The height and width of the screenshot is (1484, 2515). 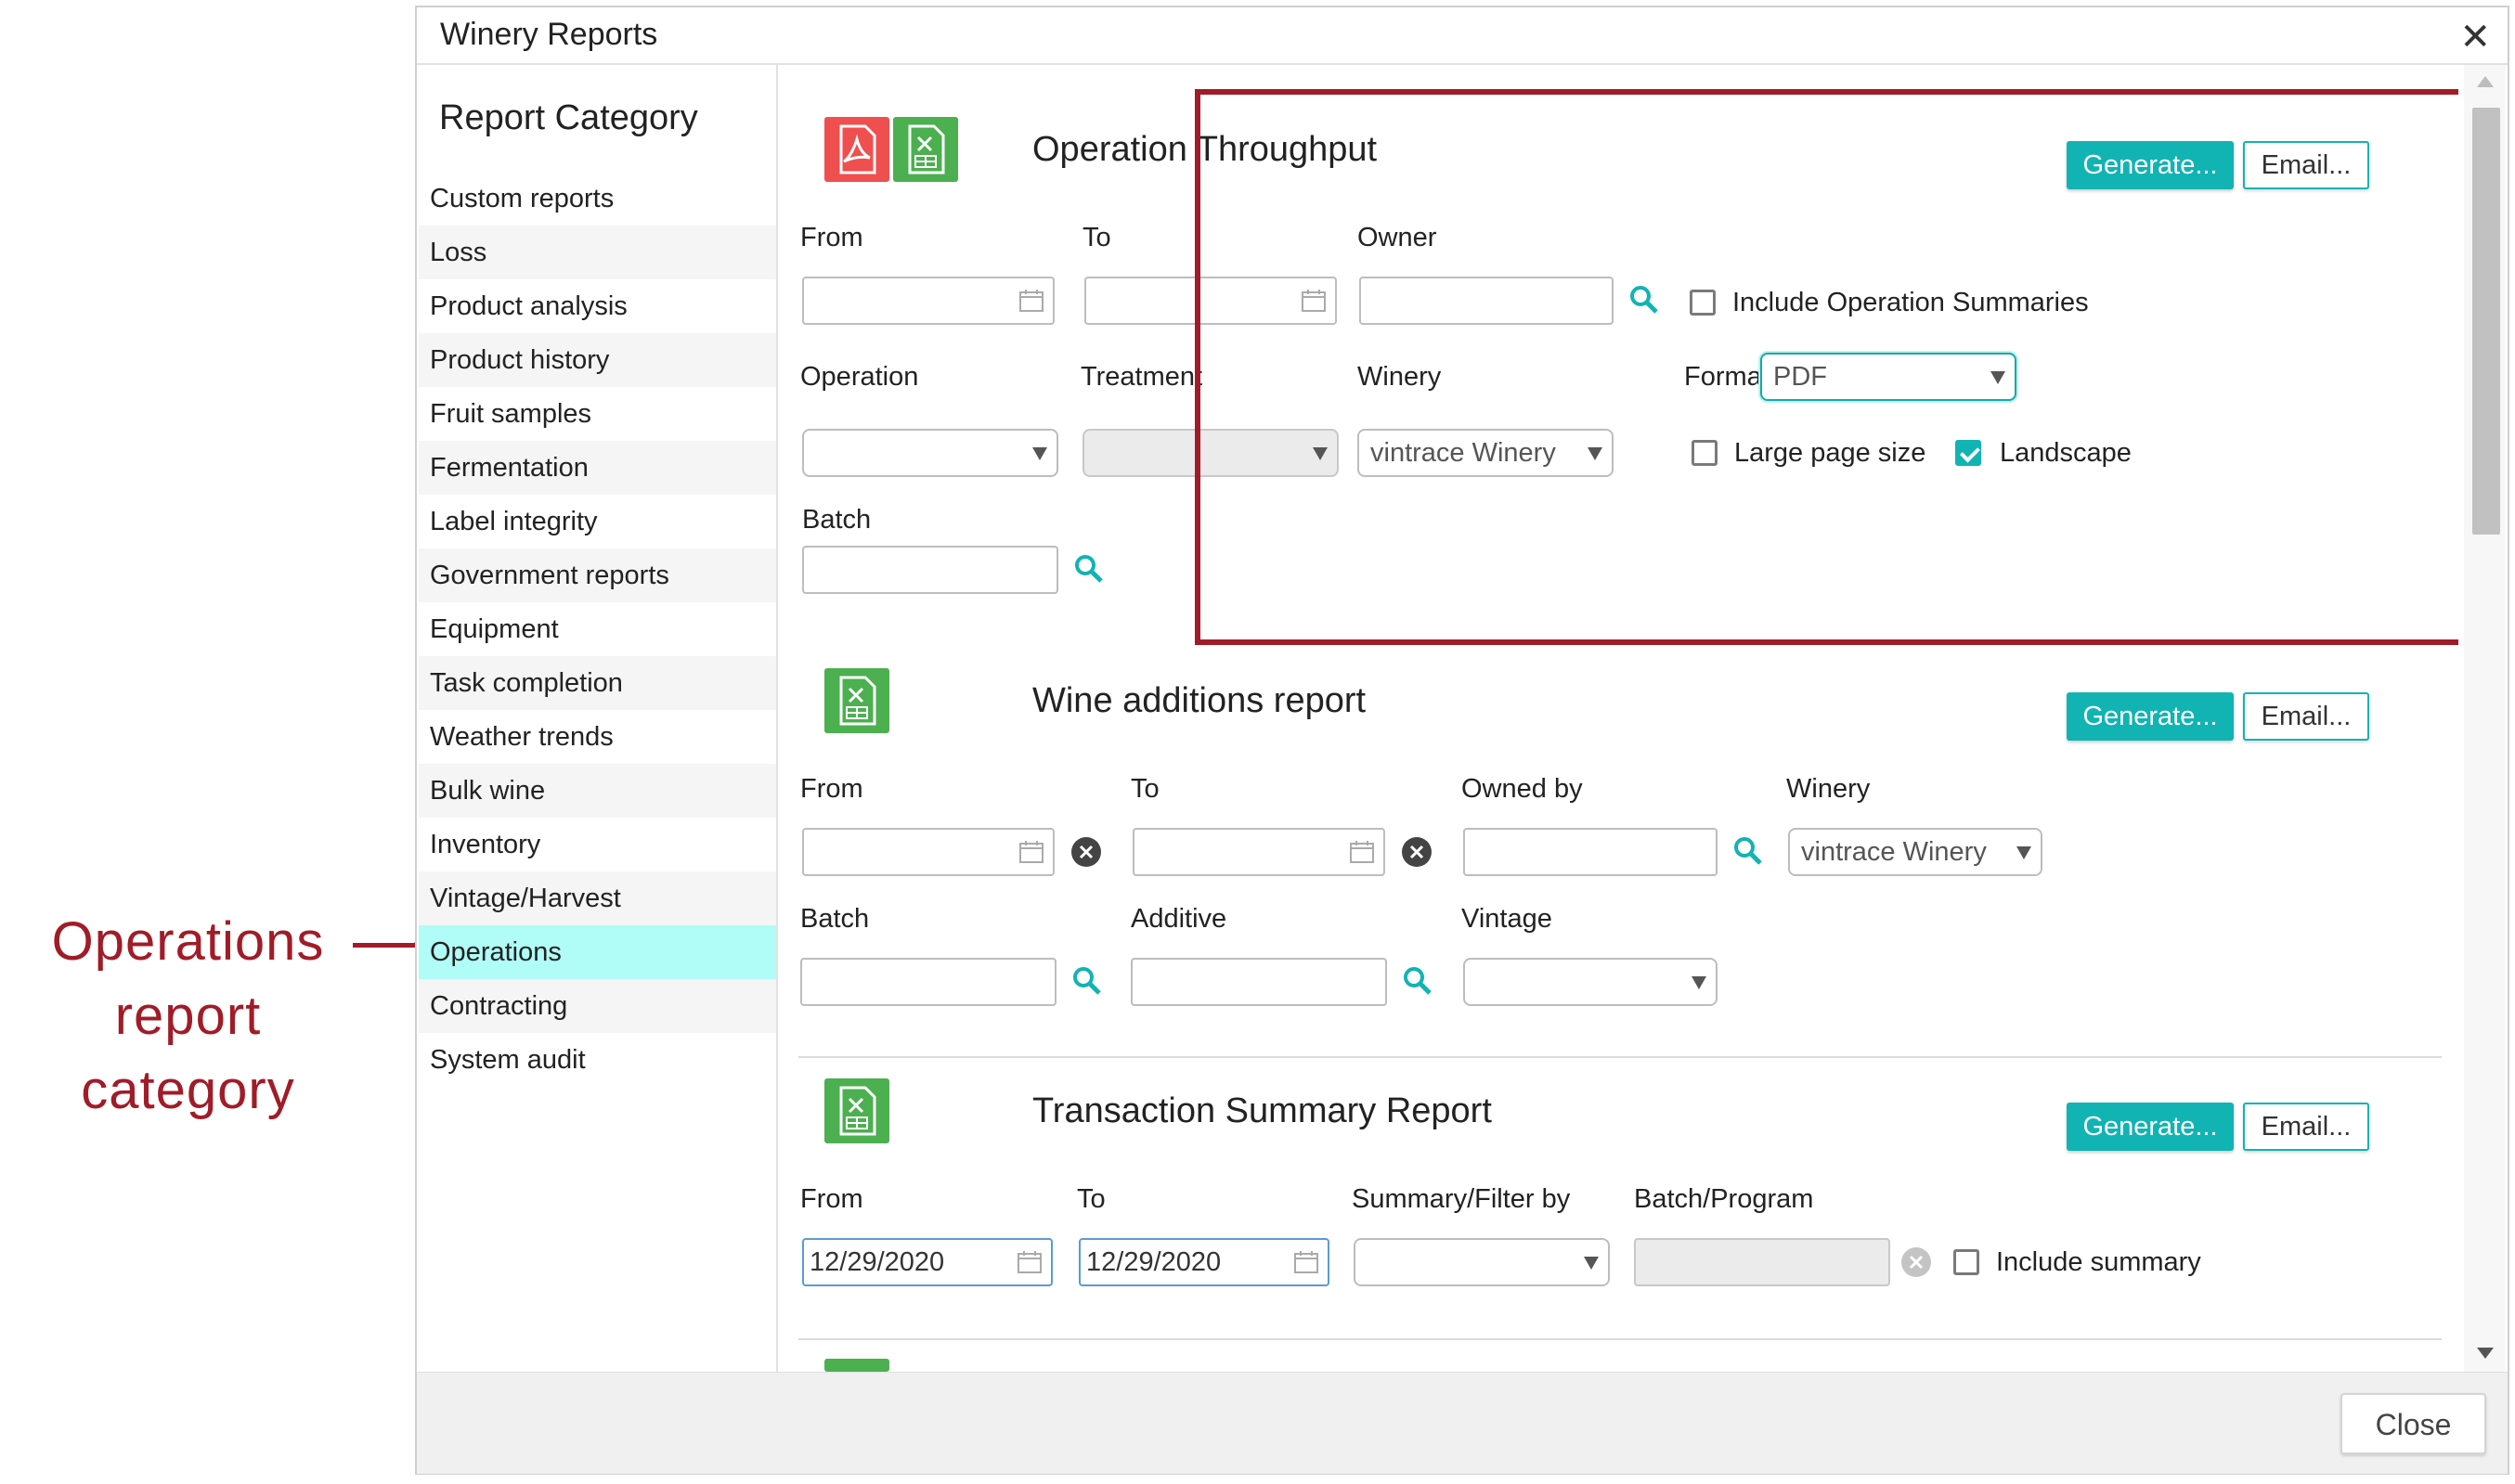 I want to click on sidebar-item-product-analysis: Product analysis, so click(x=597, y=306).